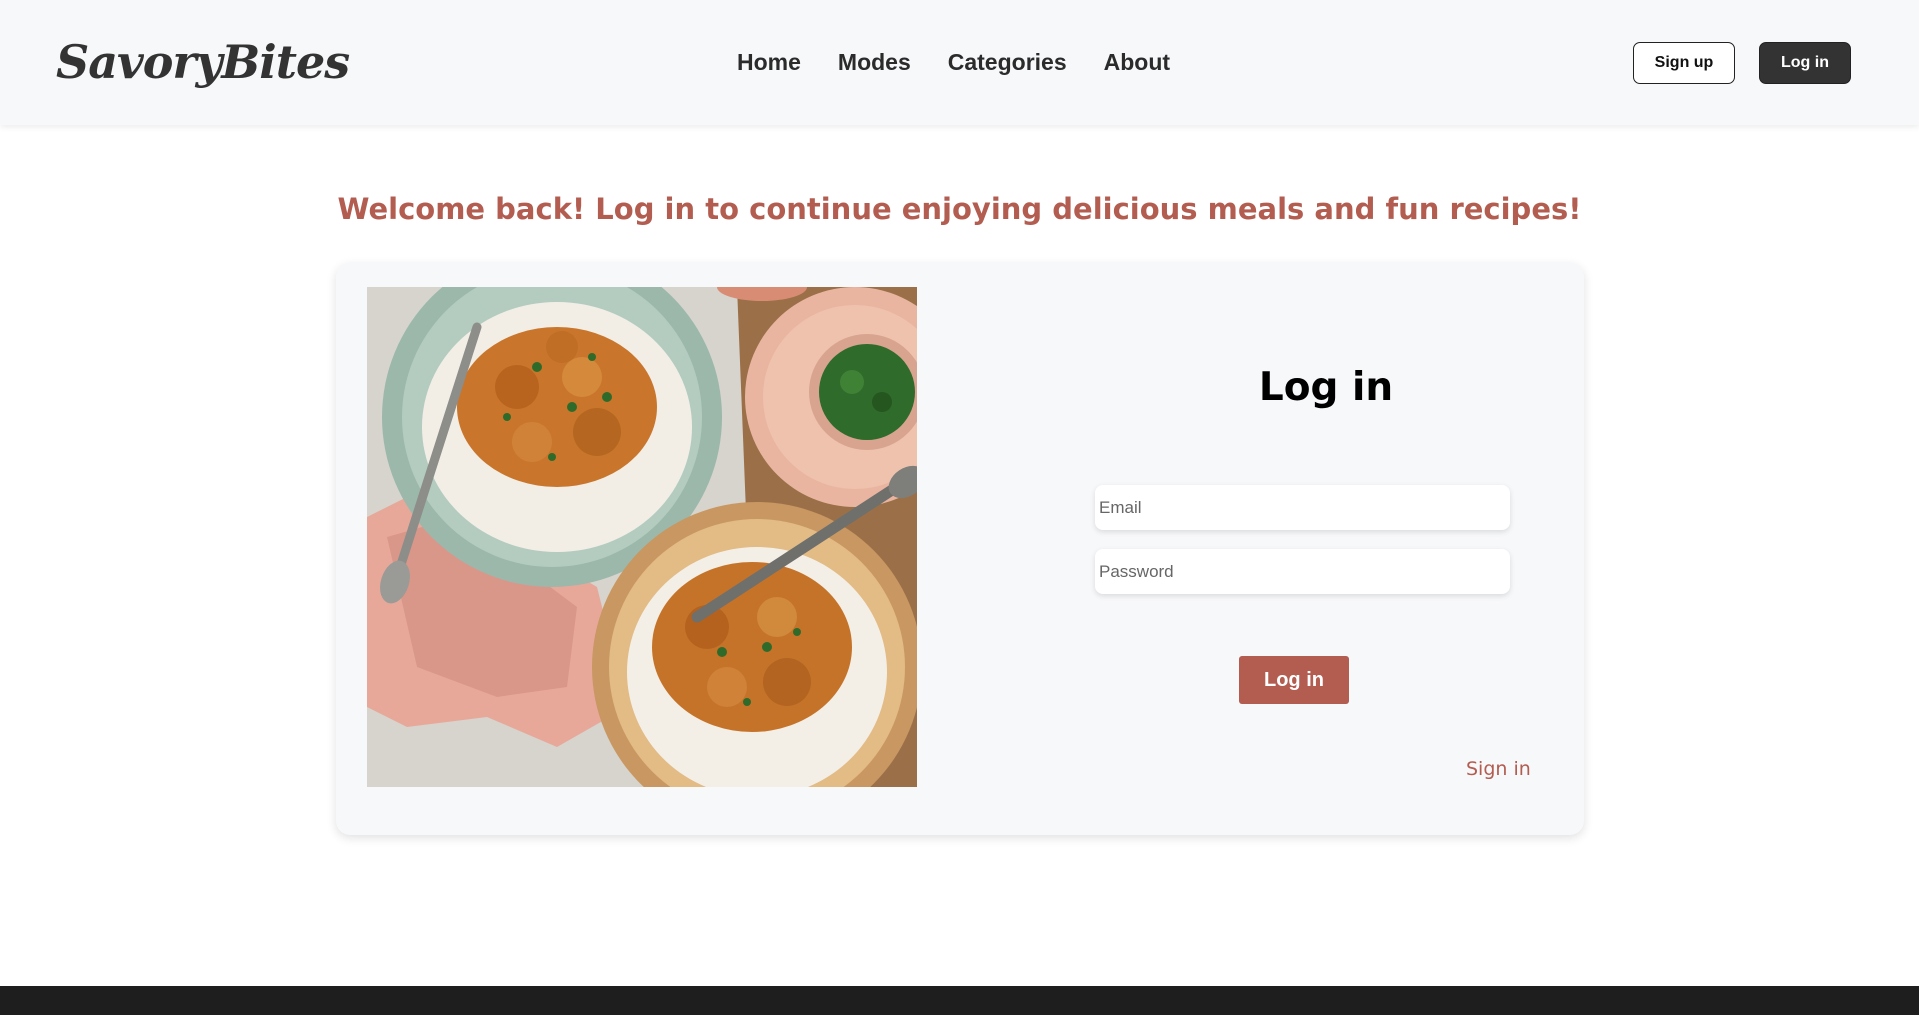  I want to click on nav-modes: Modes, so click(874, 62).